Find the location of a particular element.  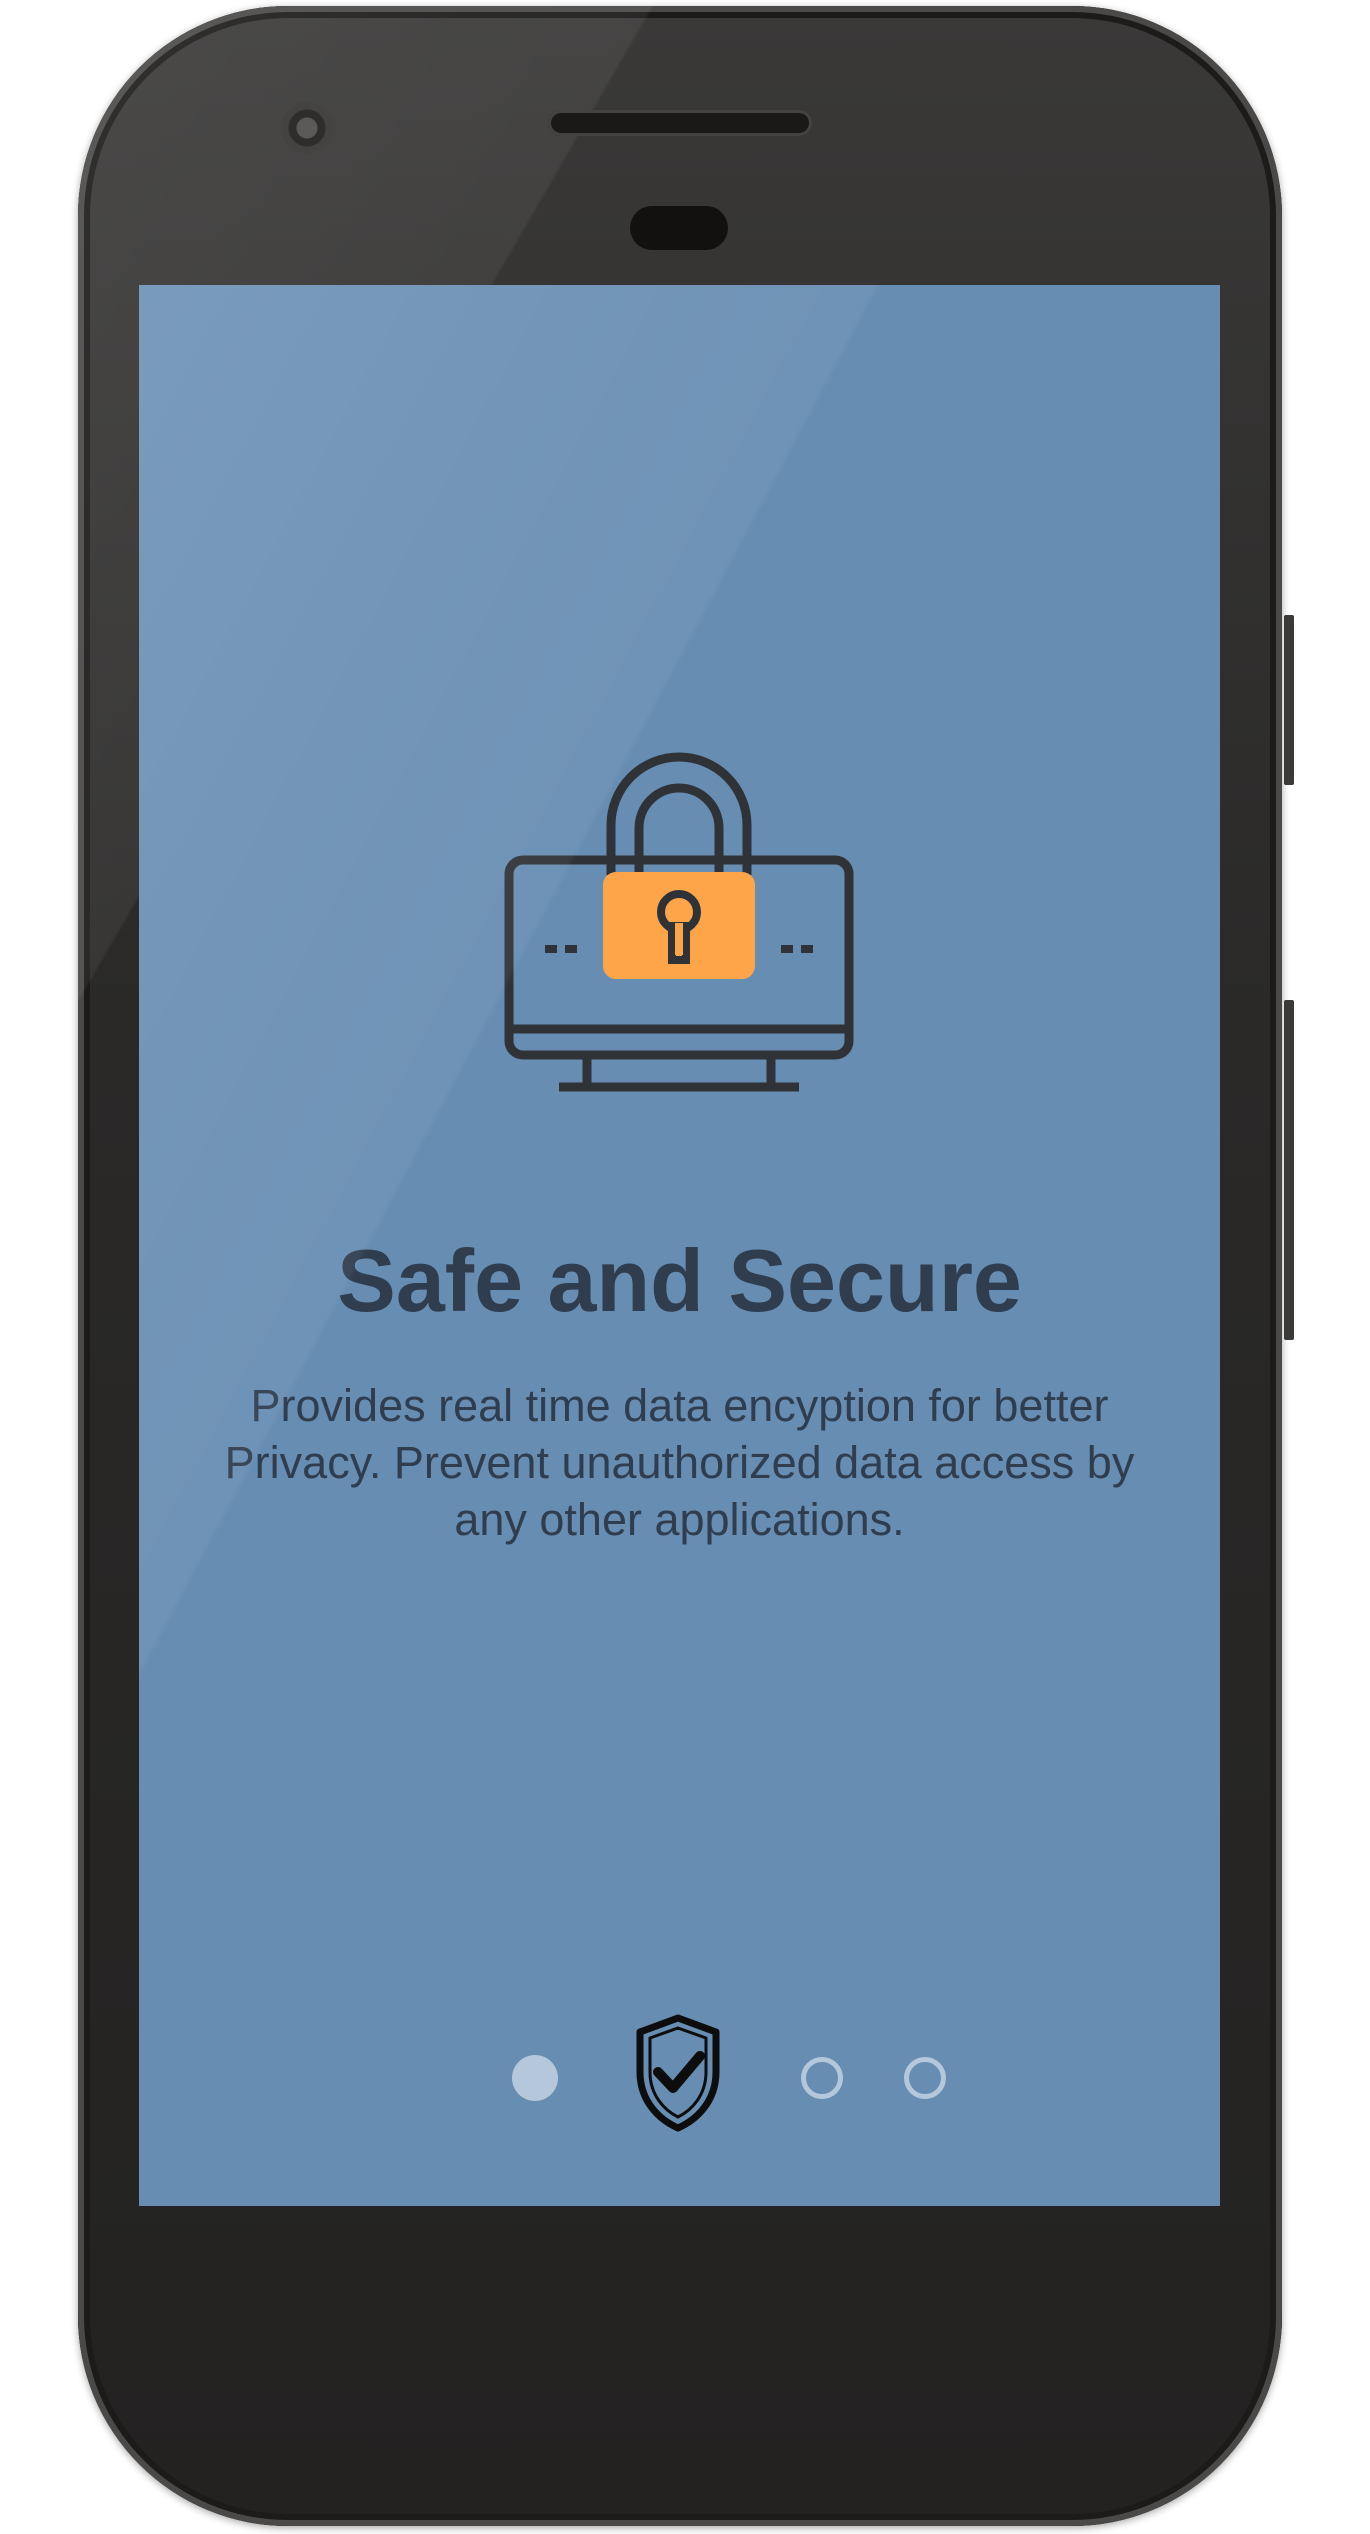

proximity-sensor is located at coordinates (679, 228).